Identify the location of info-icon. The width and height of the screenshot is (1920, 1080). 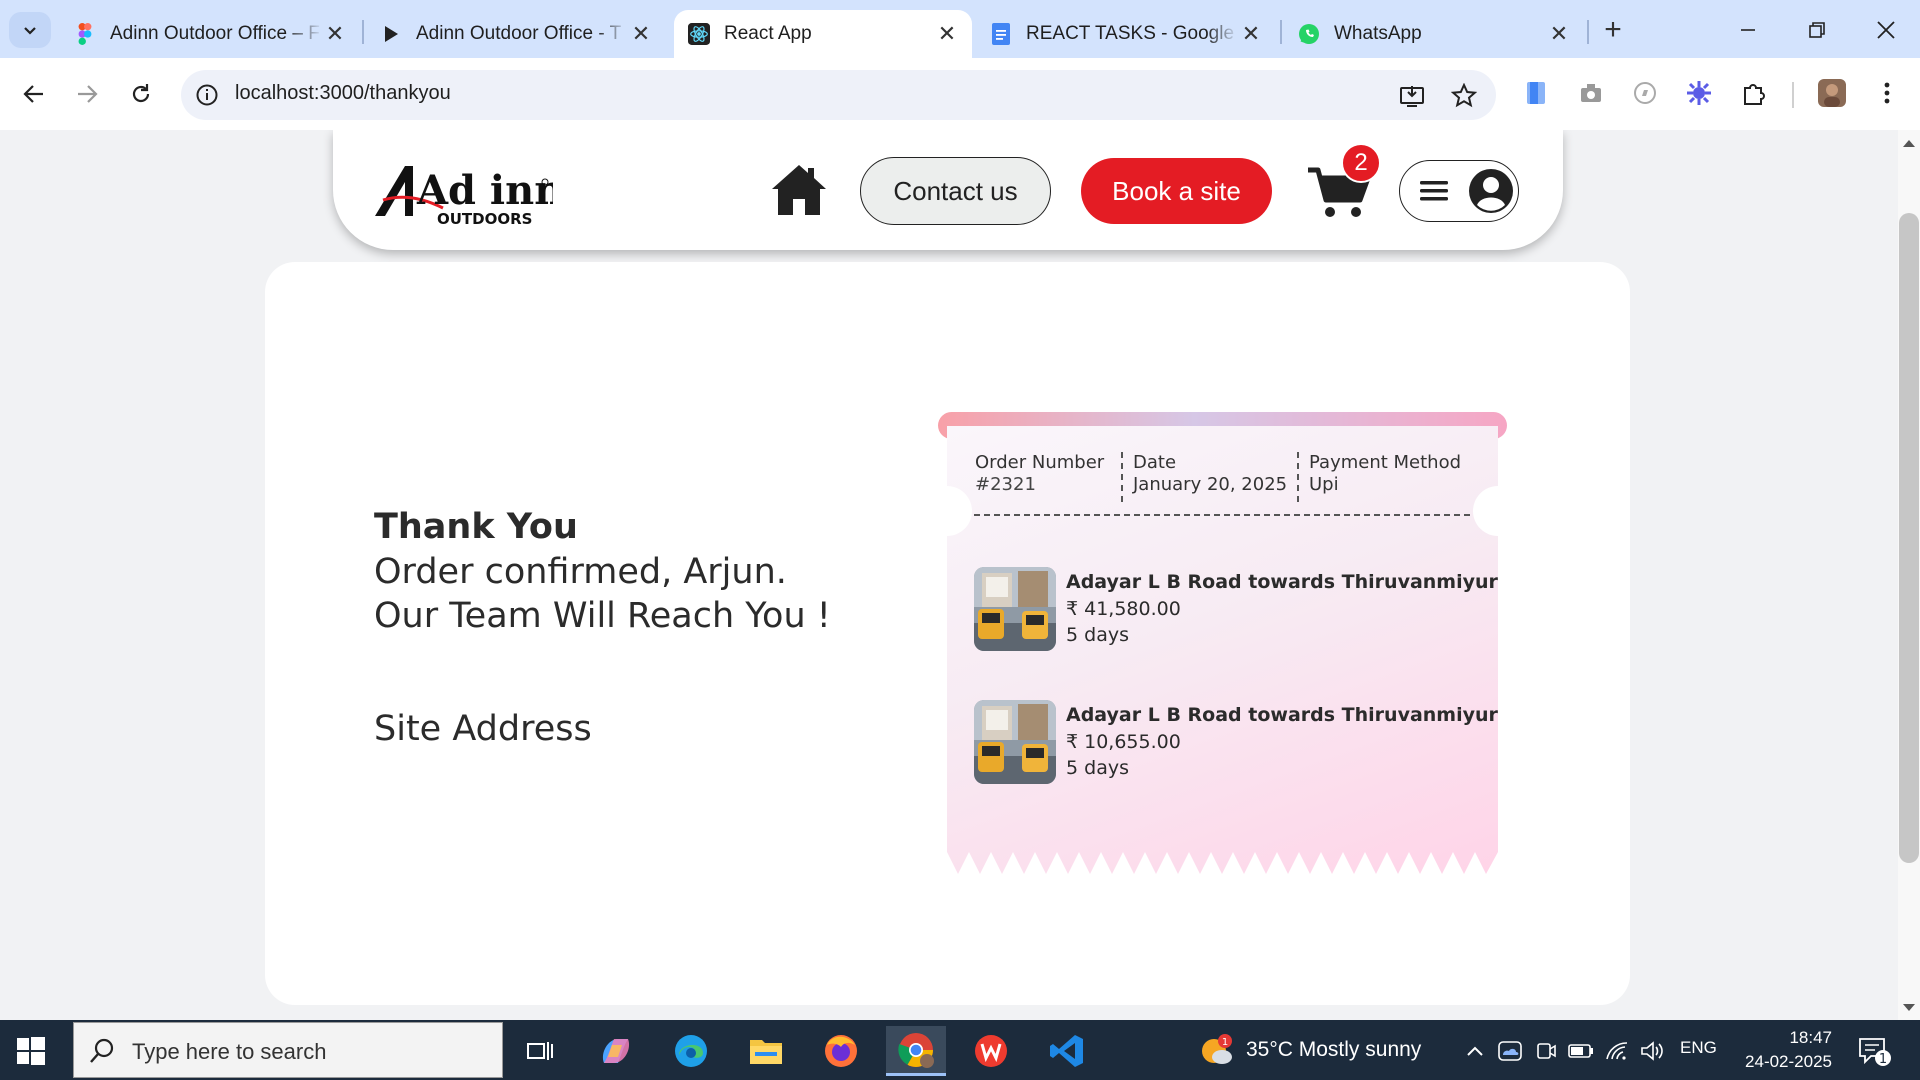
(207, 95).